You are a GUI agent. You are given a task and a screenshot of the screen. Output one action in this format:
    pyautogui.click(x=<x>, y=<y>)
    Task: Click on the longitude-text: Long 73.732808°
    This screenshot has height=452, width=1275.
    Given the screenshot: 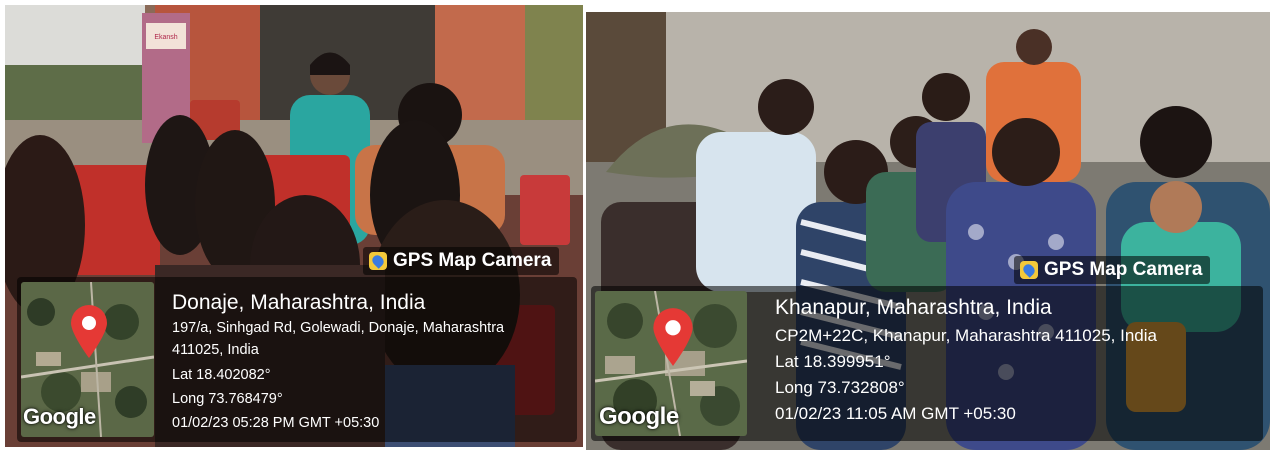 What is the action you would take?
    pyautogui.click(x=840, y=387)
    